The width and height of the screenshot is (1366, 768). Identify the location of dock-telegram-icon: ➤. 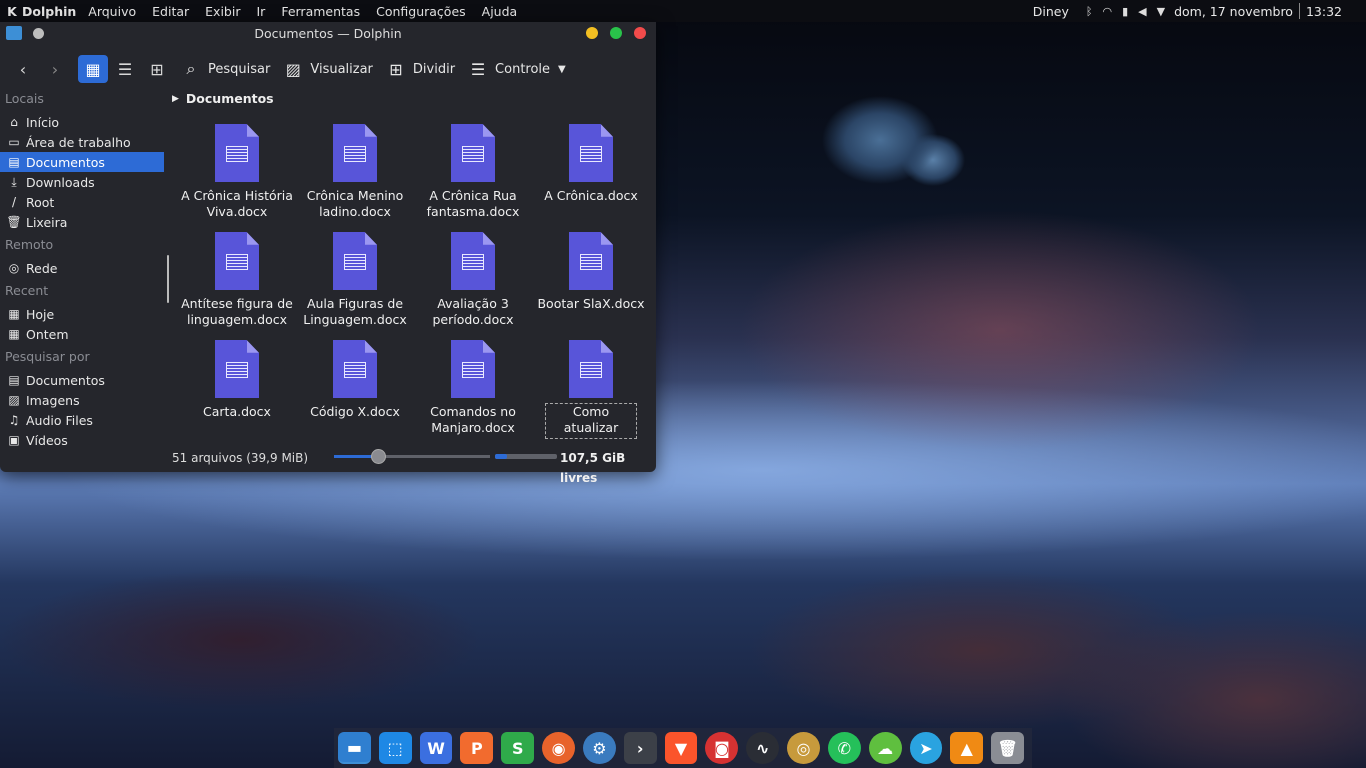
(926, 748).